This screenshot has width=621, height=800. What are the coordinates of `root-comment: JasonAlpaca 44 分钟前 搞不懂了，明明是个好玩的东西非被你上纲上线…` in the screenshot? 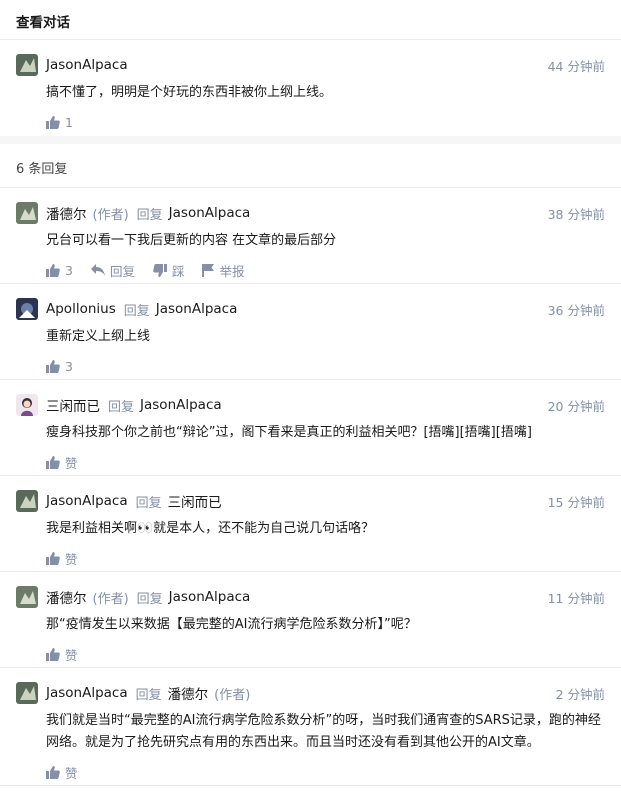 It's located at (310, 88).